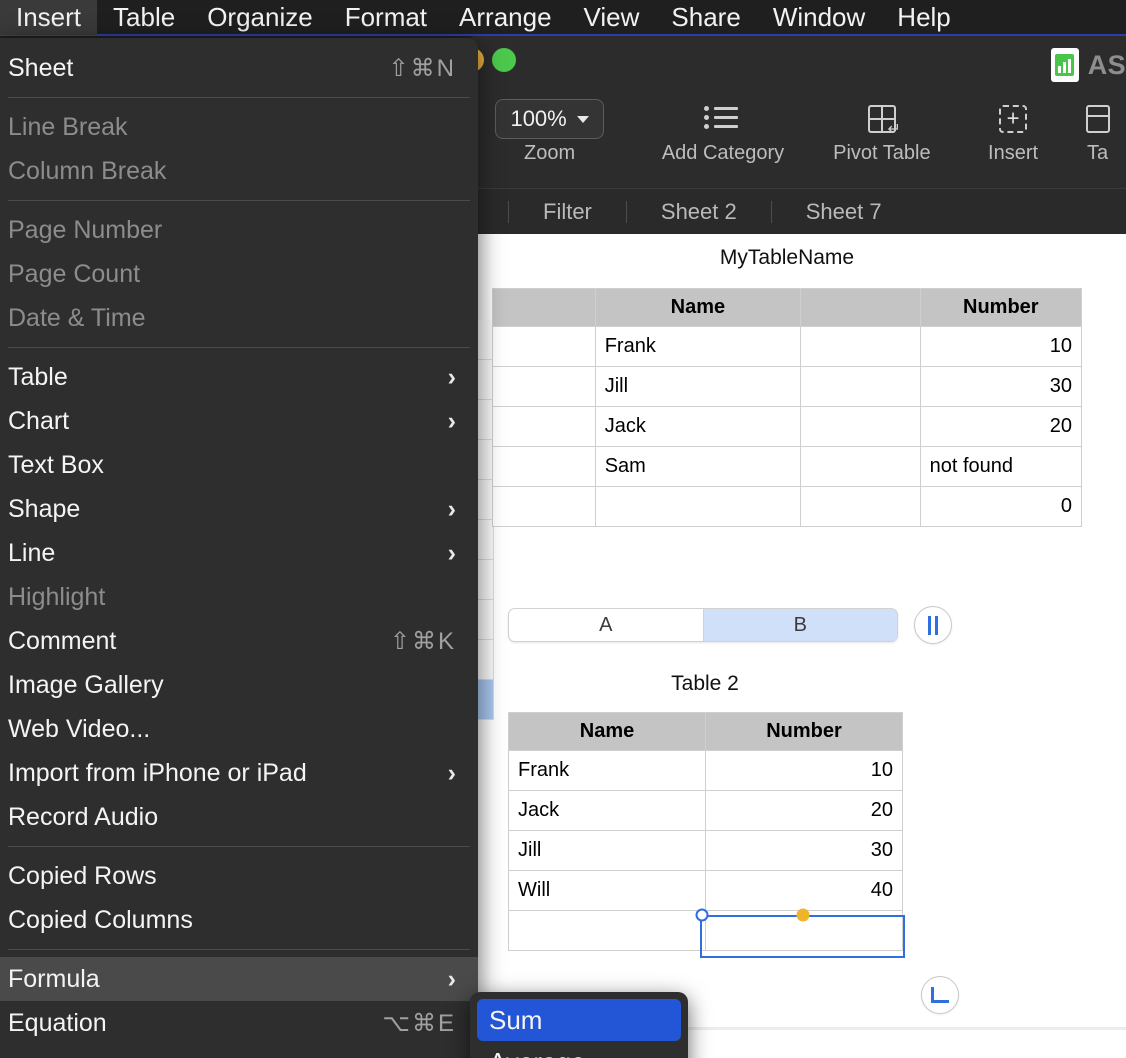 Image resolution: width=1126 pixels, height=1058 pixels. What do you see at coordinates (699, 212) in the screenshot?
I see `sheet-tab-sheet-2: Sheet 2` at bounding box center [699, 212].